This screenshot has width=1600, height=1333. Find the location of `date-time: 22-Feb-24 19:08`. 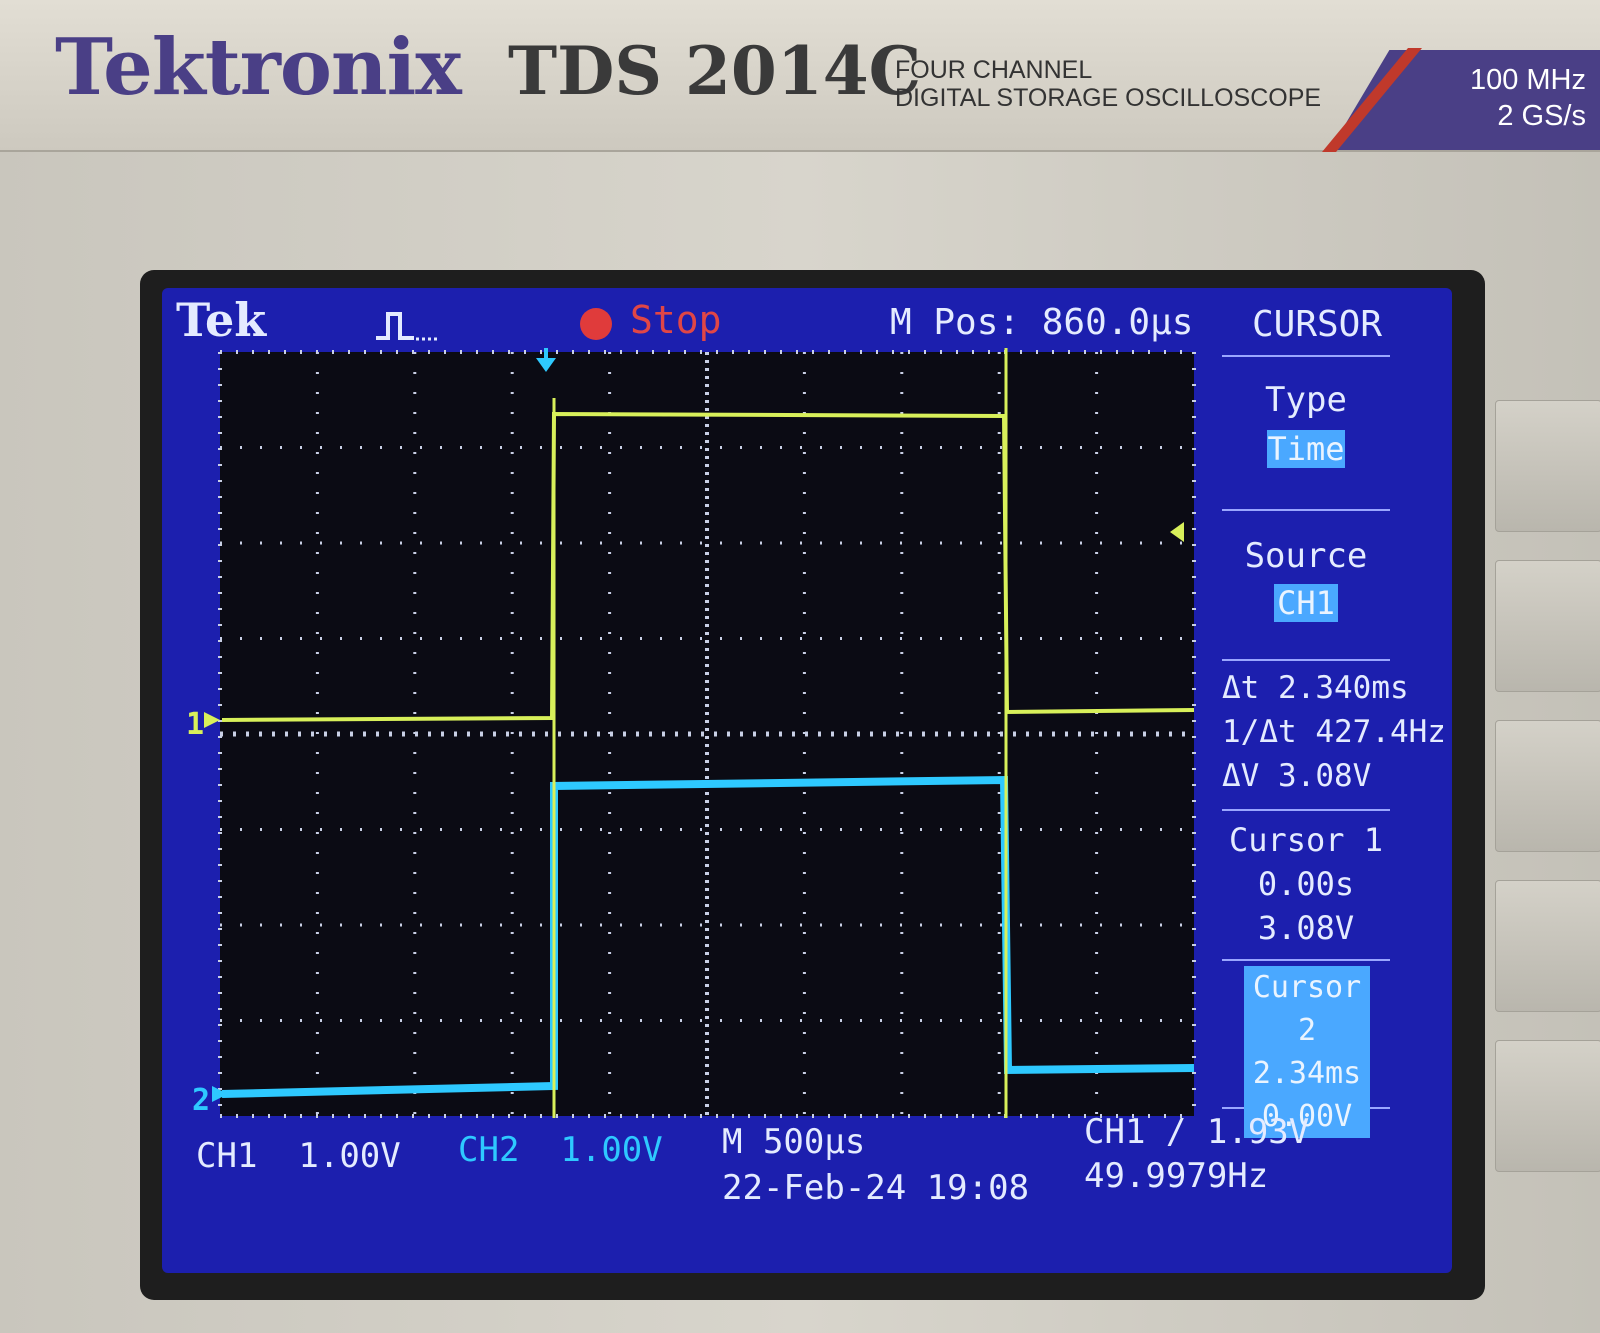

date-time: 22-Feb-24 19:08 is located at coordinates (876, 1188).